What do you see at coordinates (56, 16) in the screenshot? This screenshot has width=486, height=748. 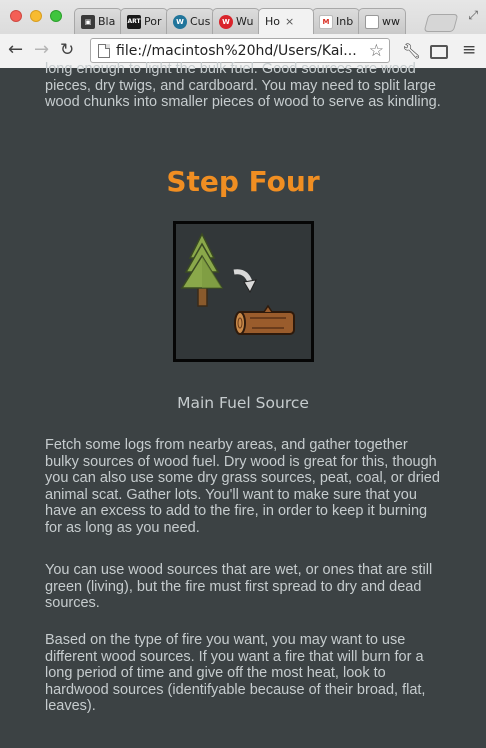 I see `window-maximize-button` at bounding box center [56, 16].